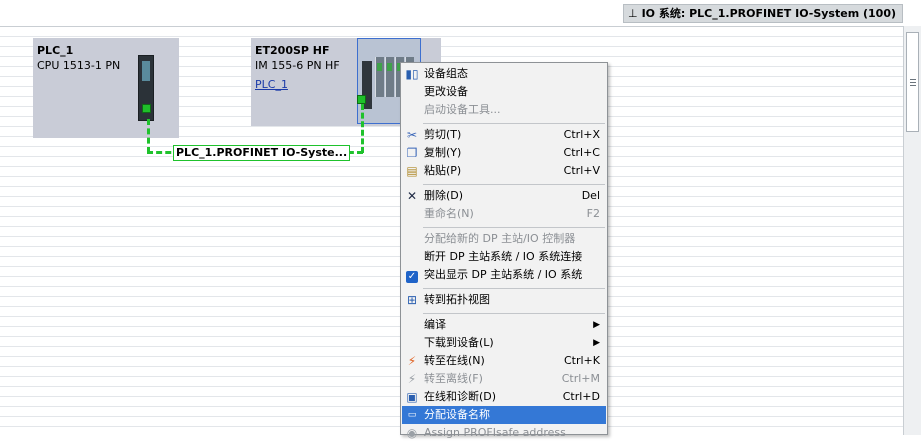 Image resolution: width=921 pixels, height=442 pixels. What do you see at coordinates (412, 135) in the screenshot?
I see `scissors-icon: ✂` at bounding box center [412, 135].